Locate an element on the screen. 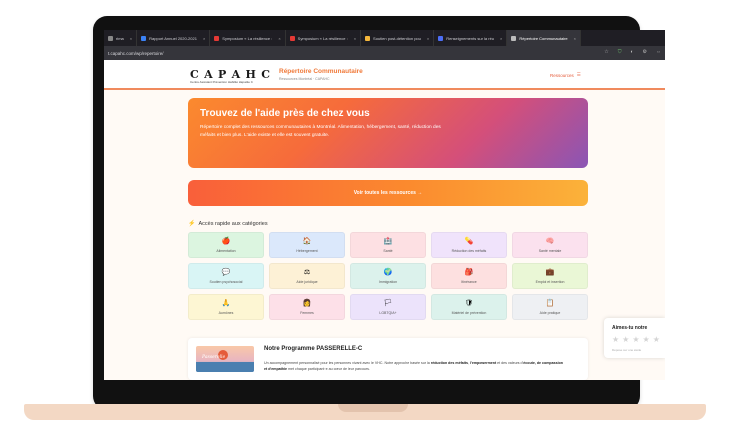 The width and height of the screenshot is (730, 424). site-subtitle: Ressources Montréal · CAPAHC is located at coordinates (304, 79).